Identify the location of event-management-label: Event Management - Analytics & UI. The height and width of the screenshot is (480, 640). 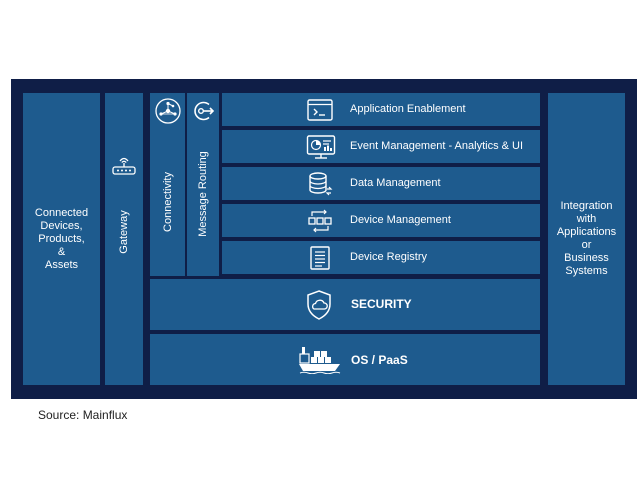
(437, 146).